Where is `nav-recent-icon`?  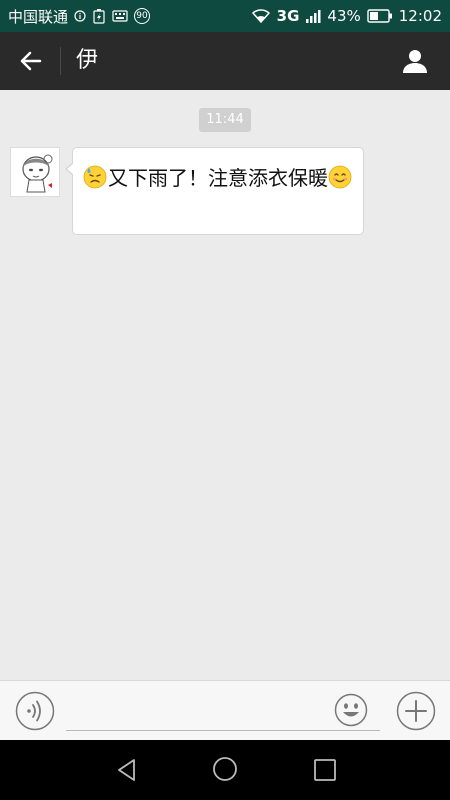 nav-recent-icon is located at coordinates (325, 770).